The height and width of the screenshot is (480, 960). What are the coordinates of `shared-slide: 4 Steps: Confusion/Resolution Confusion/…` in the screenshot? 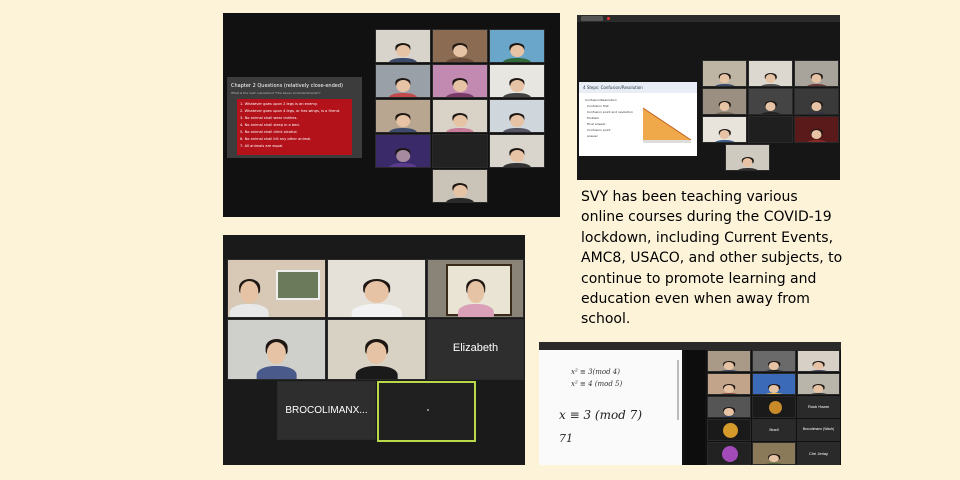 It's located at (638, 119).